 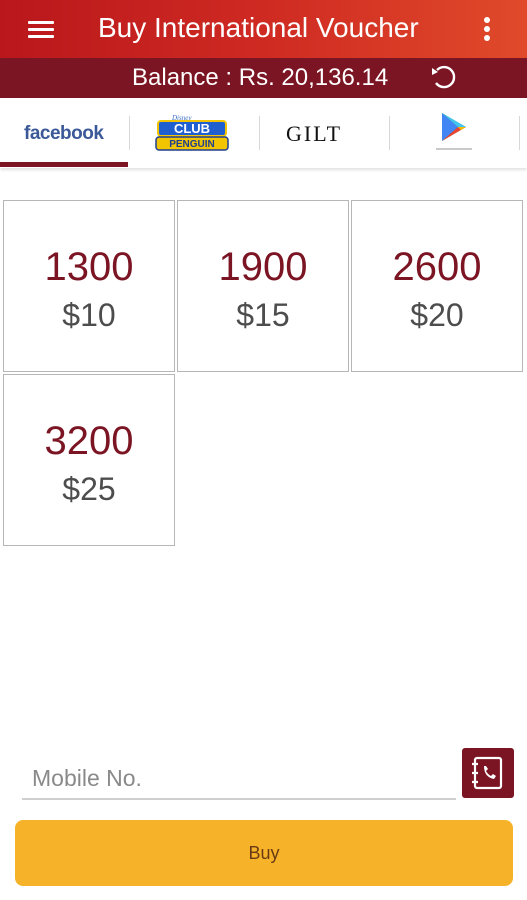 I want to click on club-penguin-logo-icon: Disney CLUB PENGUIN, so click(x=192, y=132).